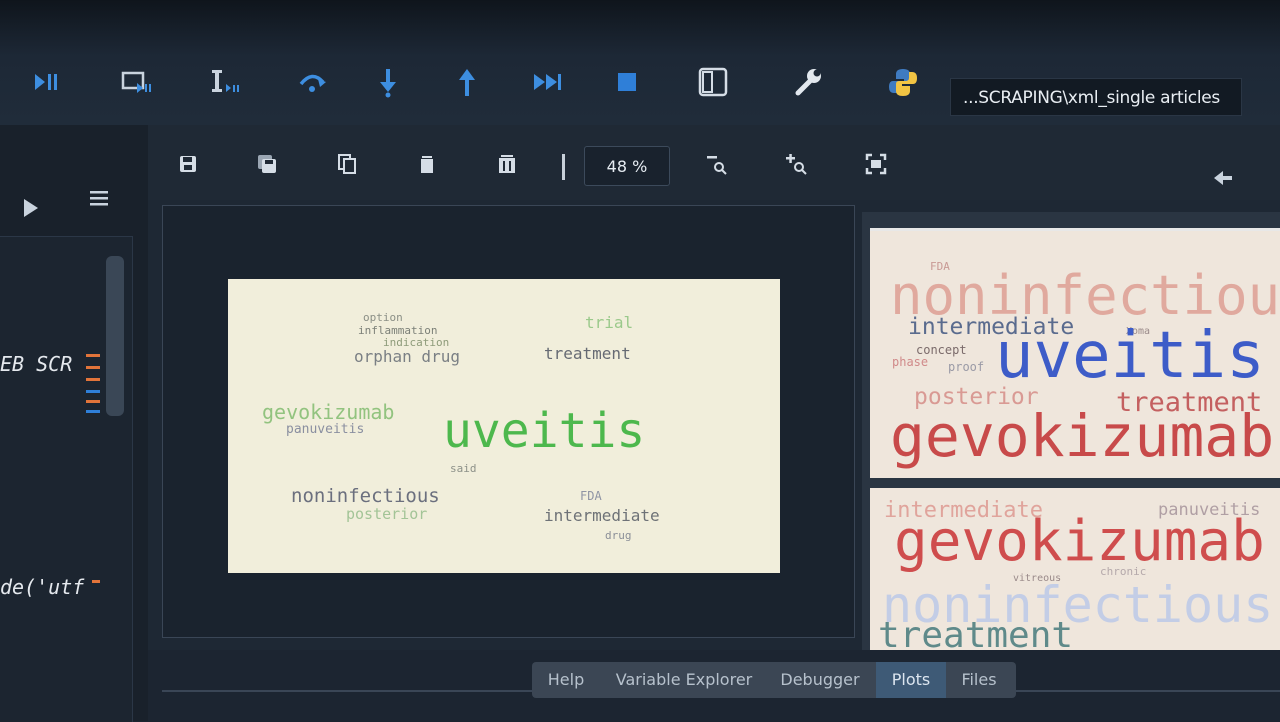 The width and height of the screenshot is (1280, 722). What do you see at coordinates (591, 496) in the screenshot?
I see `wordcloud-word: FDA` at bounding box center [591, 496].